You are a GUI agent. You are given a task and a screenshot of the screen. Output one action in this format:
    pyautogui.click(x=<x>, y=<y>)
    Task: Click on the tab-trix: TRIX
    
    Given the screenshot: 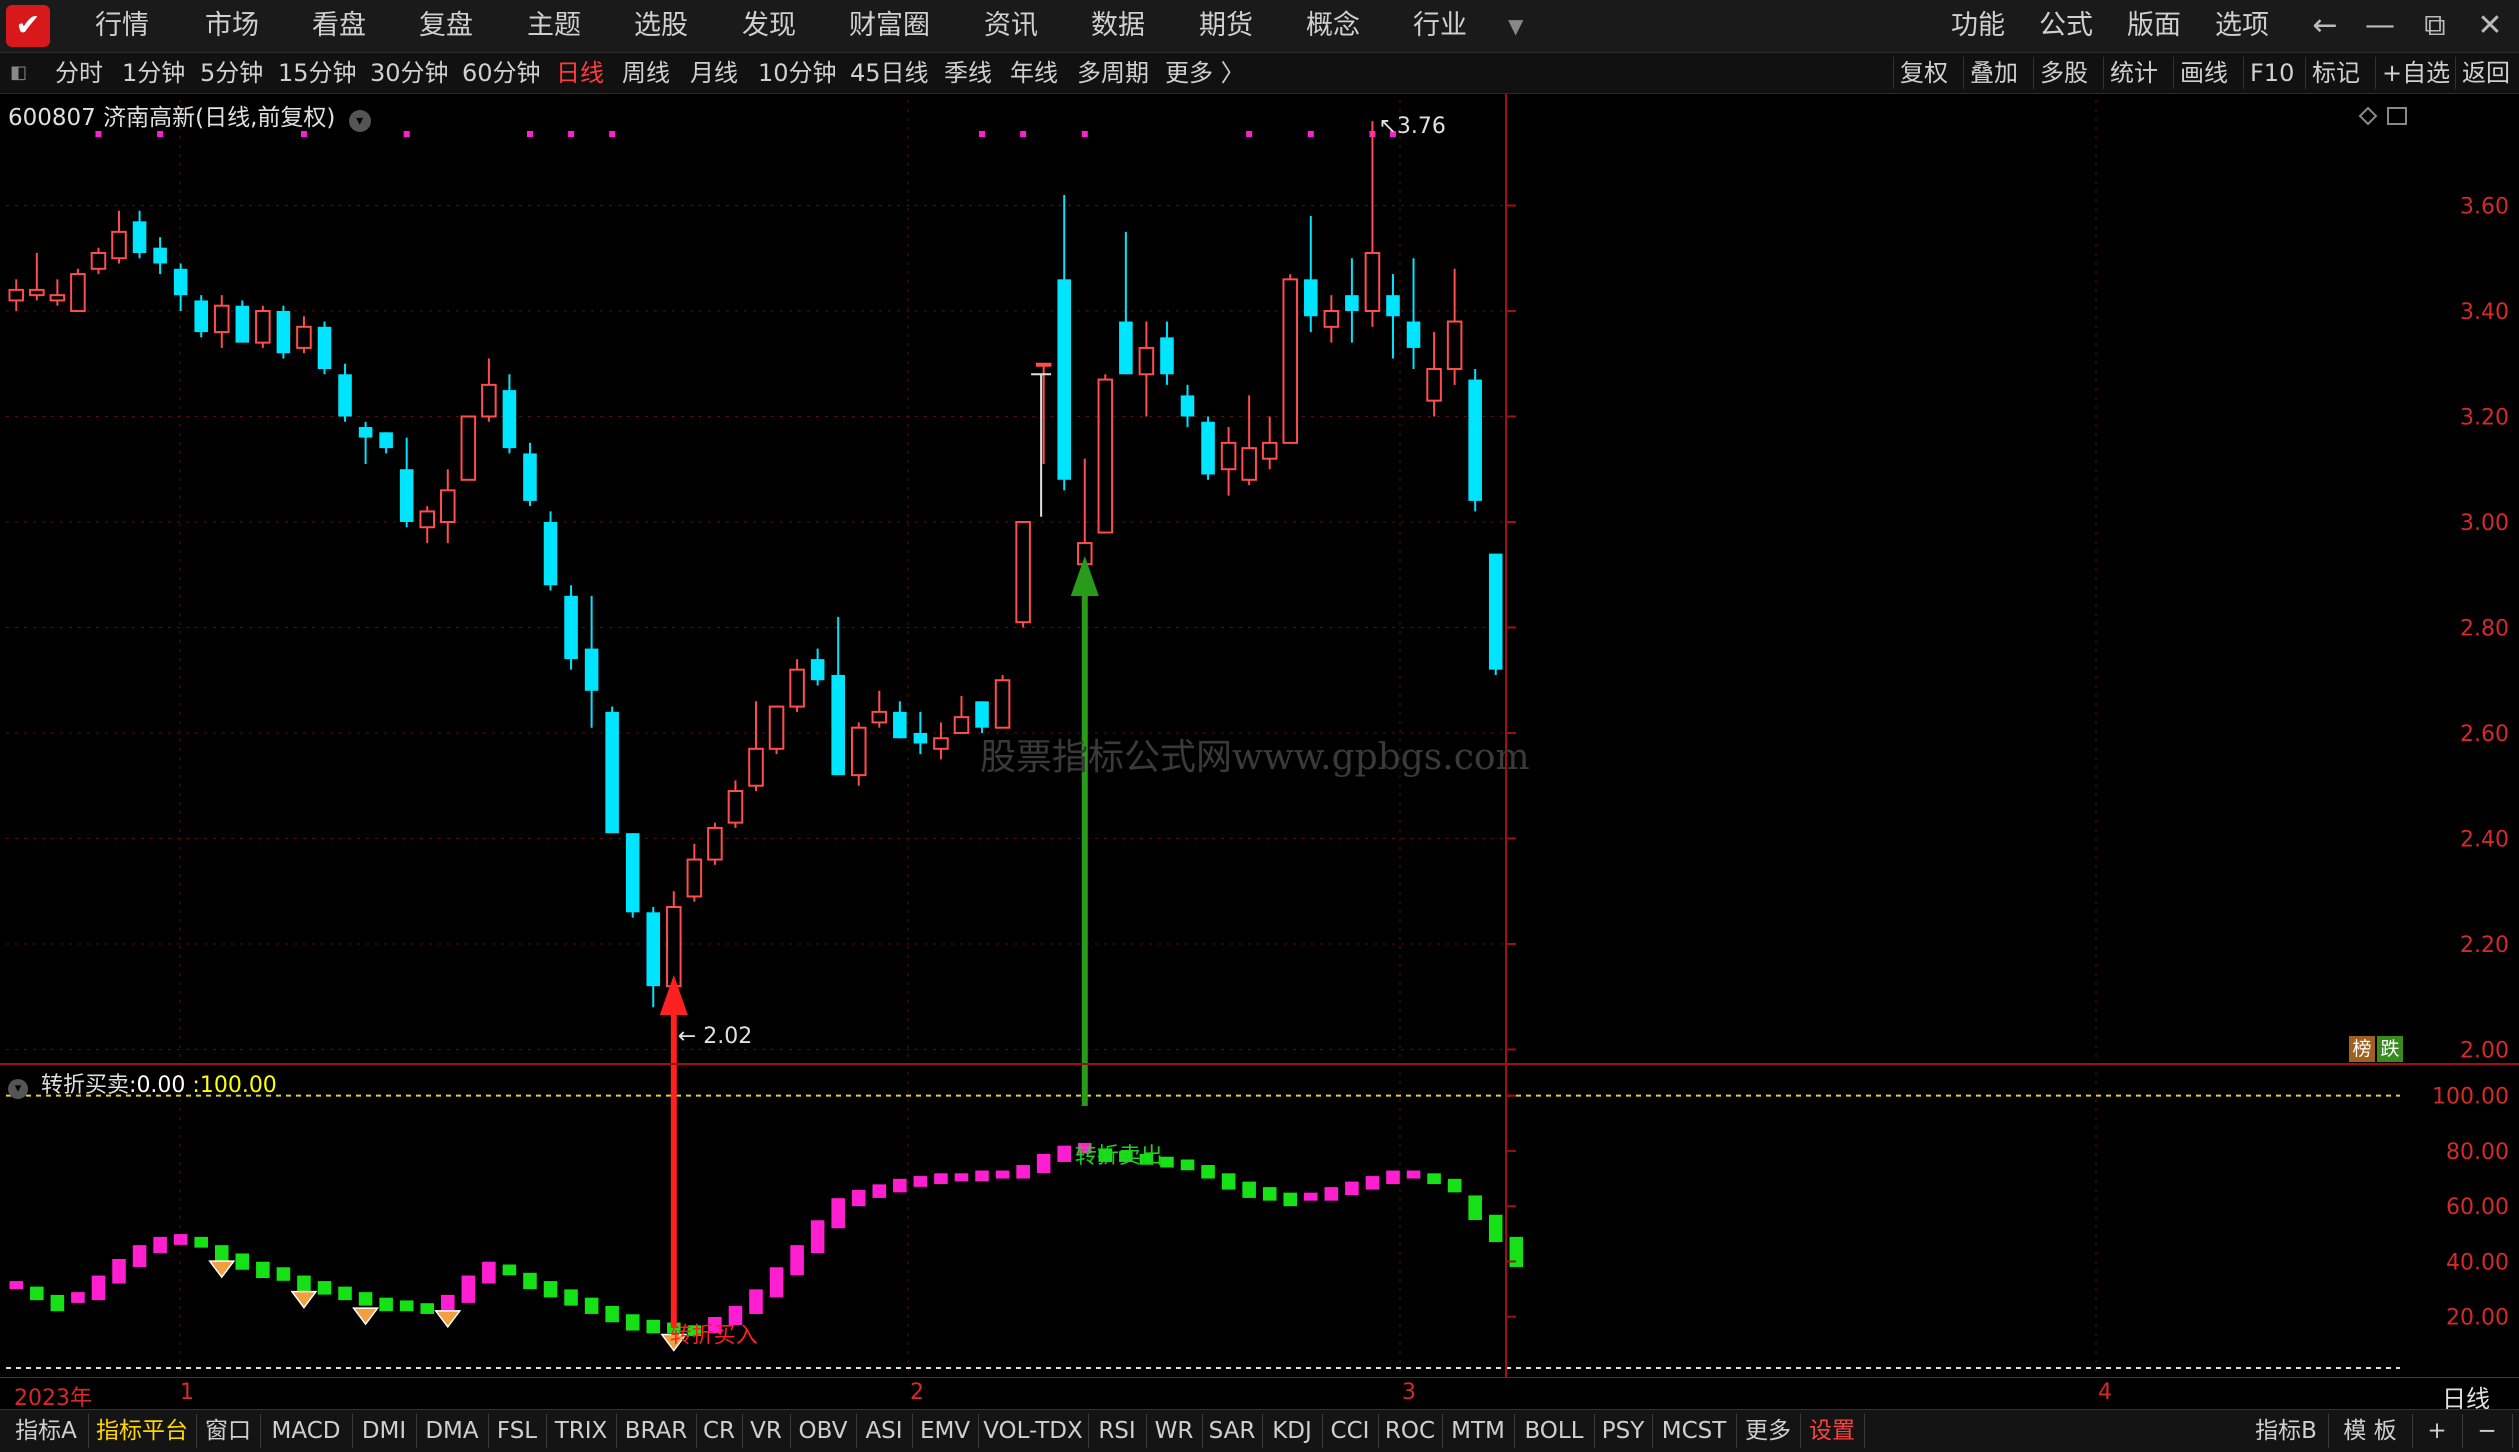 What is the action you would take?
    pyautogui.click(x=581, y=1431)
    